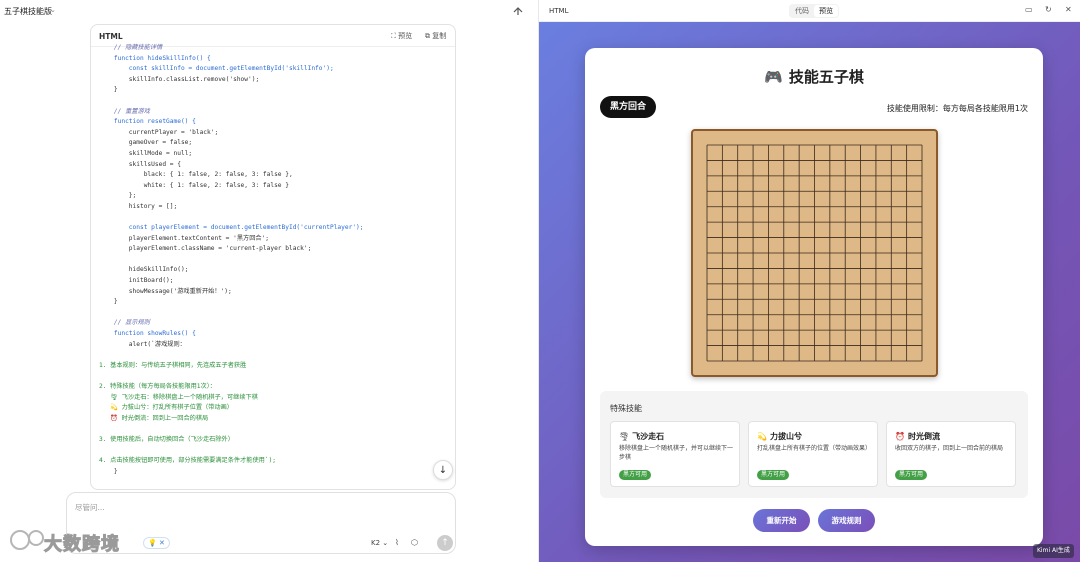 The image size is (1080, 562). Describe the element at coordinates (173, 365) in the screenshot. I see `code-line: 1. 基本规则：与传统五子棋相同，先连成五子者获胜` at that location.